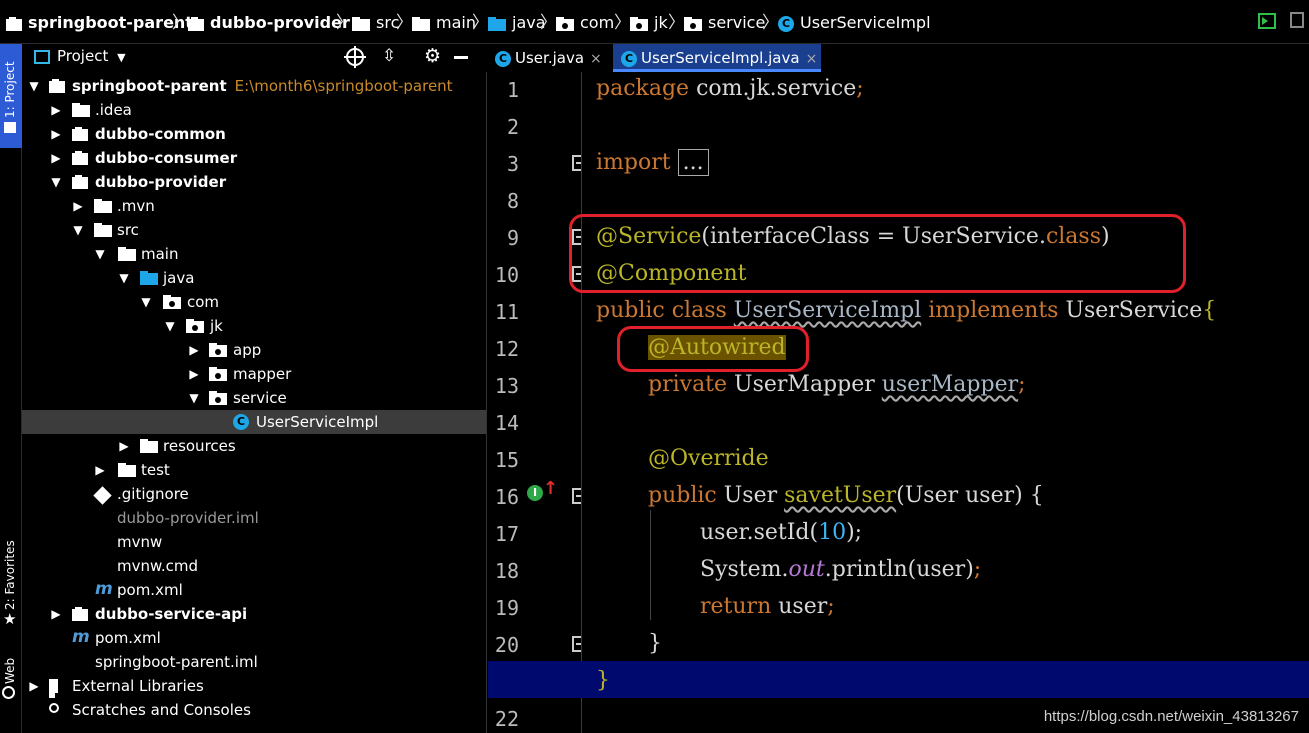 The width and height of the screenshot is (1309, 733). What do you see at coordinates (375, 23) in the screenshot?
I see `breadcrumb-src: src` at bounding box center [375, 23].